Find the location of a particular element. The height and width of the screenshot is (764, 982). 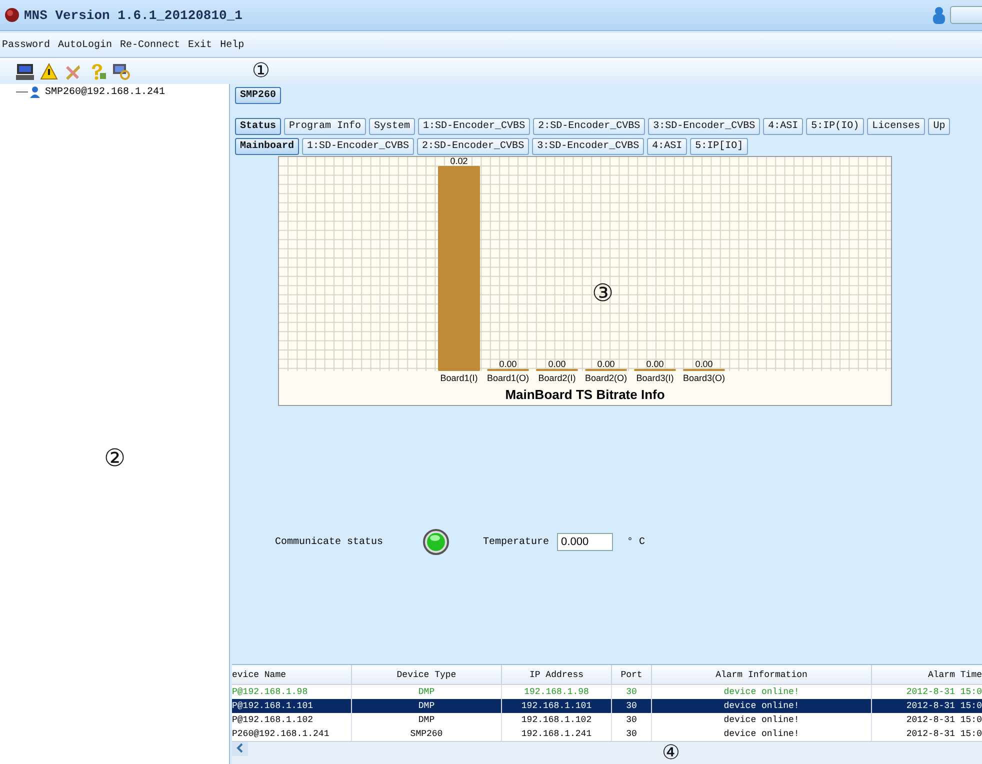

tab: Licenses is located at coordinates (896, 126).